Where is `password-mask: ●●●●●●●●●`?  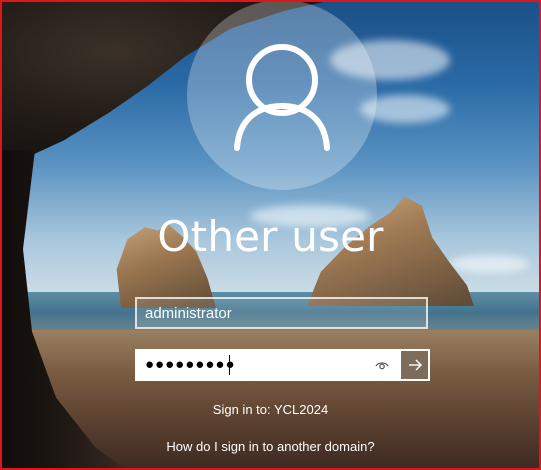 password-mask: ●●●●●●●●● is located at coordinates (190, 364).